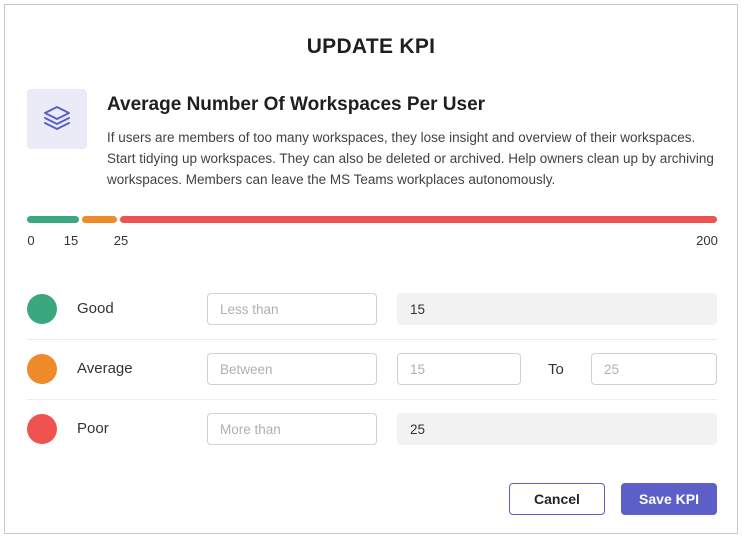 The width and height of the screenshot is (742, 538). Describe the element at coordinates (292, 429) in the screenshot. I see `poor-operator-field: More than` at that location.